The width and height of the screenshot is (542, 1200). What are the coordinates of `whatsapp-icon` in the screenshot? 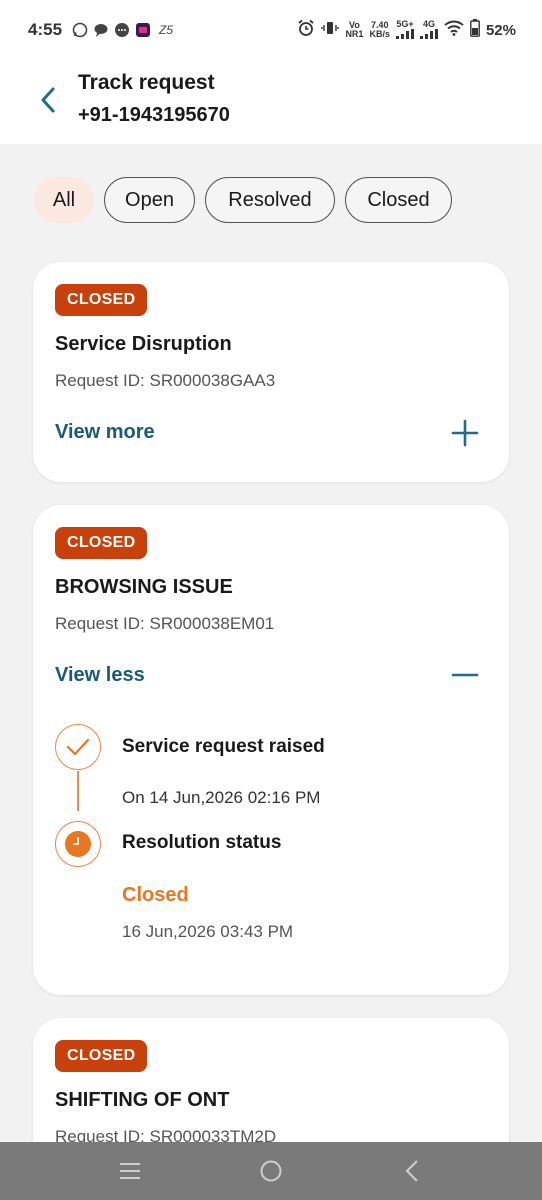 It's located at (80, 30).